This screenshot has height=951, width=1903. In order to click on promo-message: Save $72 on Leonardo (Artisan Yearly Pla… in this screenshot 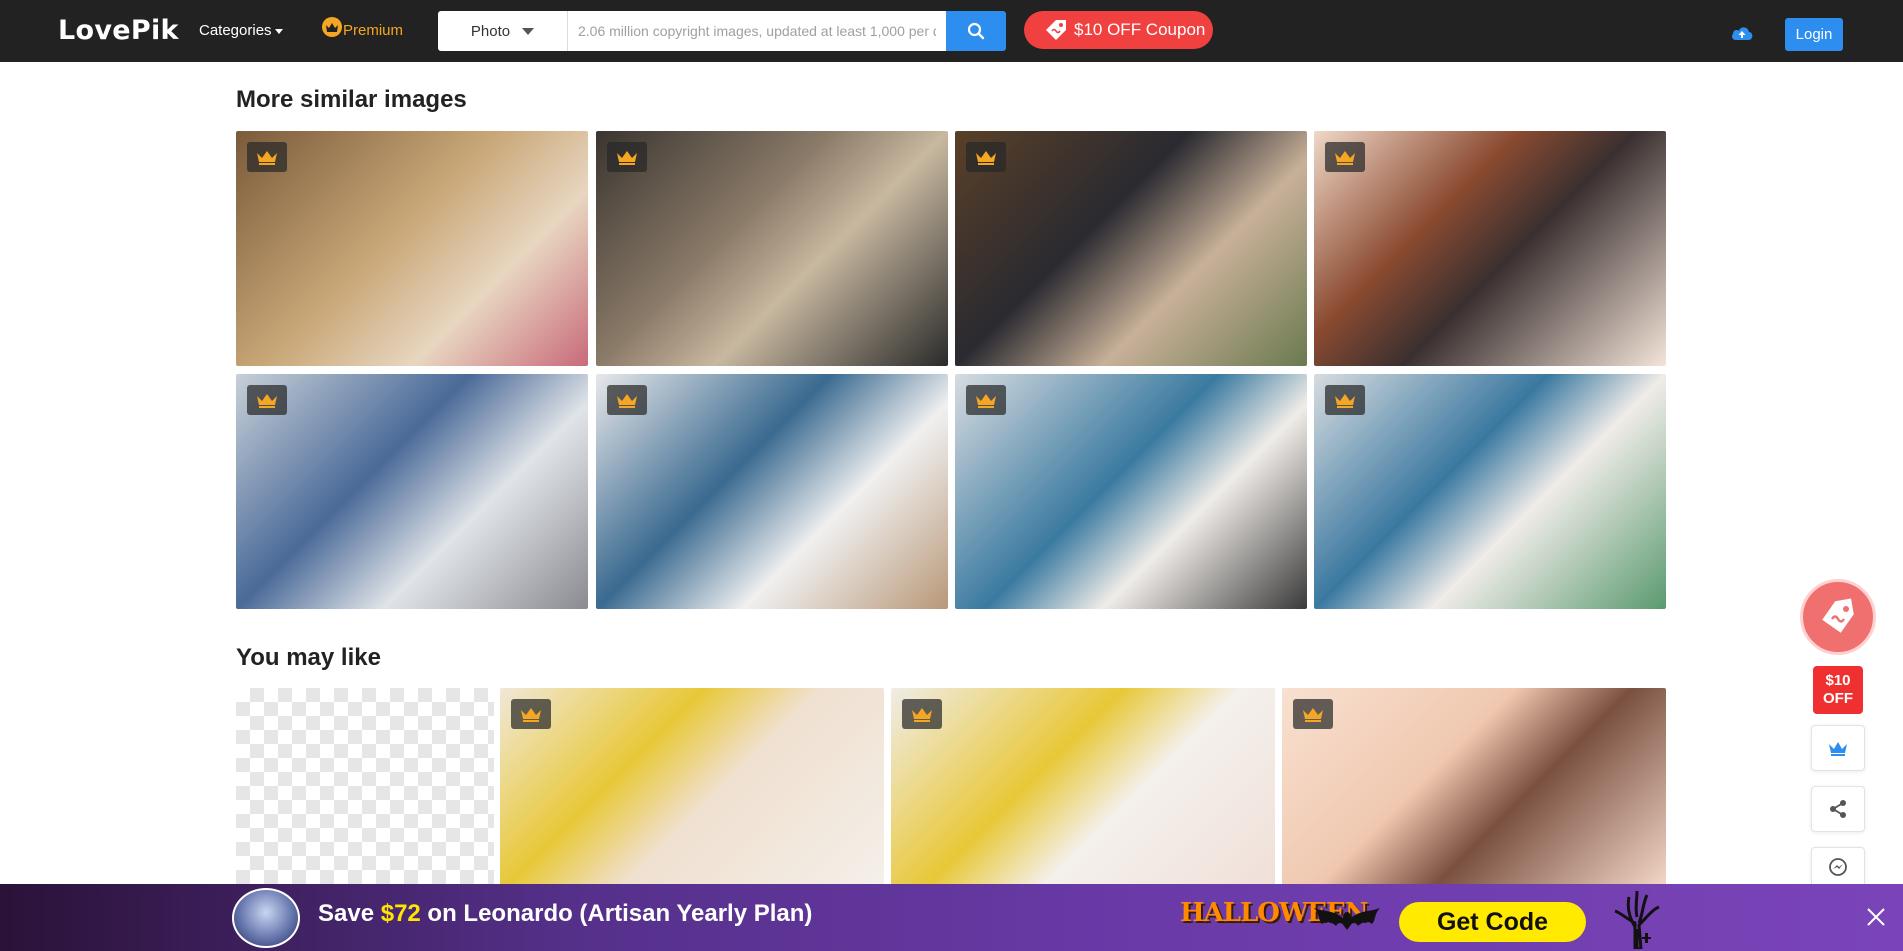, I will do `click(565, 914)`.